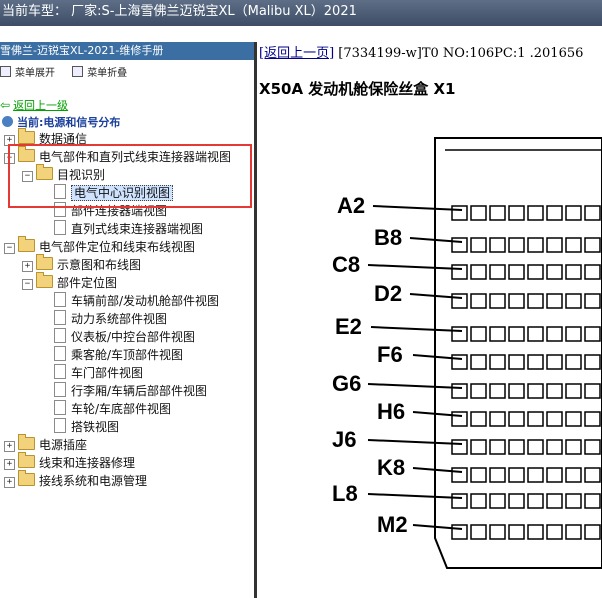 This screenshot has width=602, height=598. Describe the element at coordinates (346, 264) in the screenshot. I see `cavity-label: C8` at that location.